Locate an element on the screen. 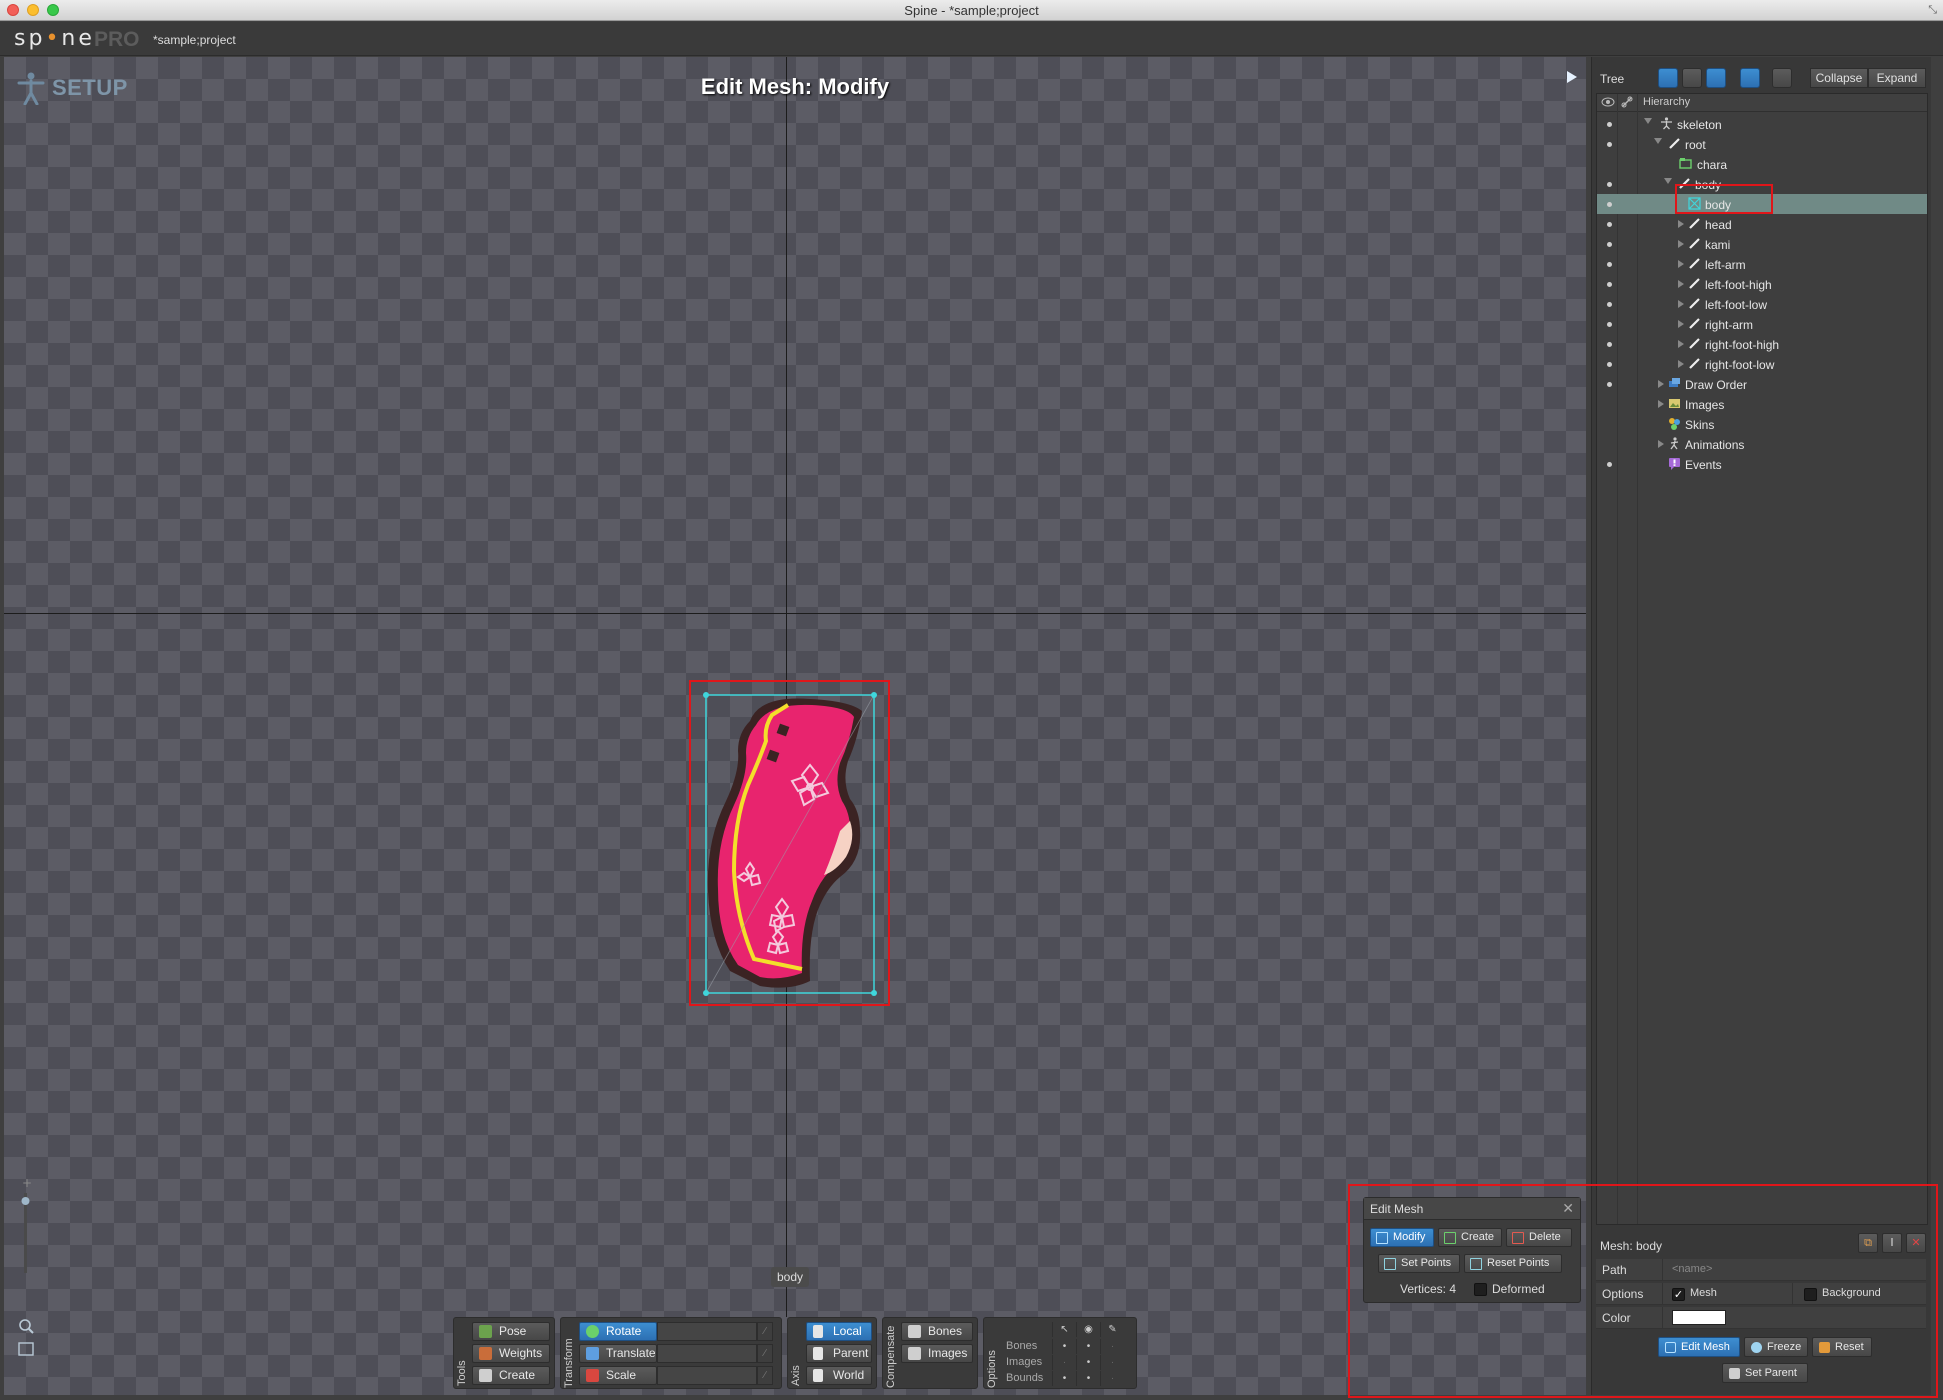  play-icon is located at coordinates (1572, 77).